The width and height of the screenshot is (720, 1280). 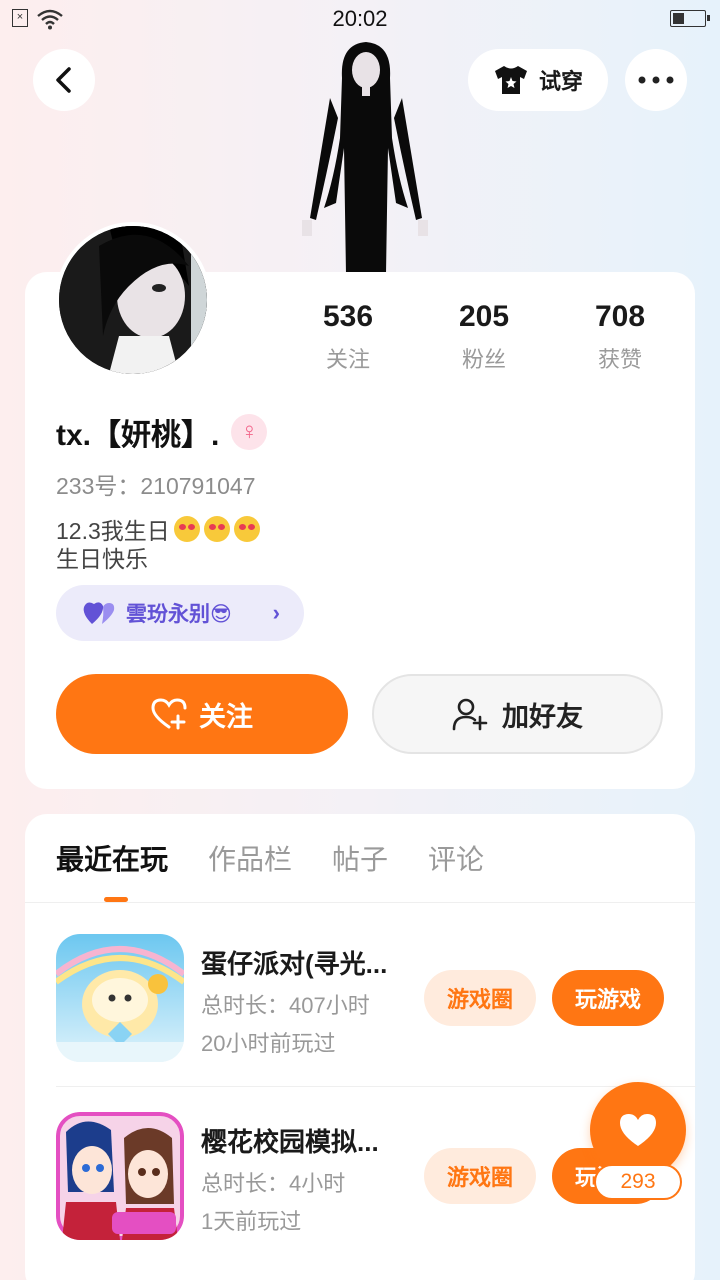 I want to click on stat-value: 205, so click(x=484, y=316).